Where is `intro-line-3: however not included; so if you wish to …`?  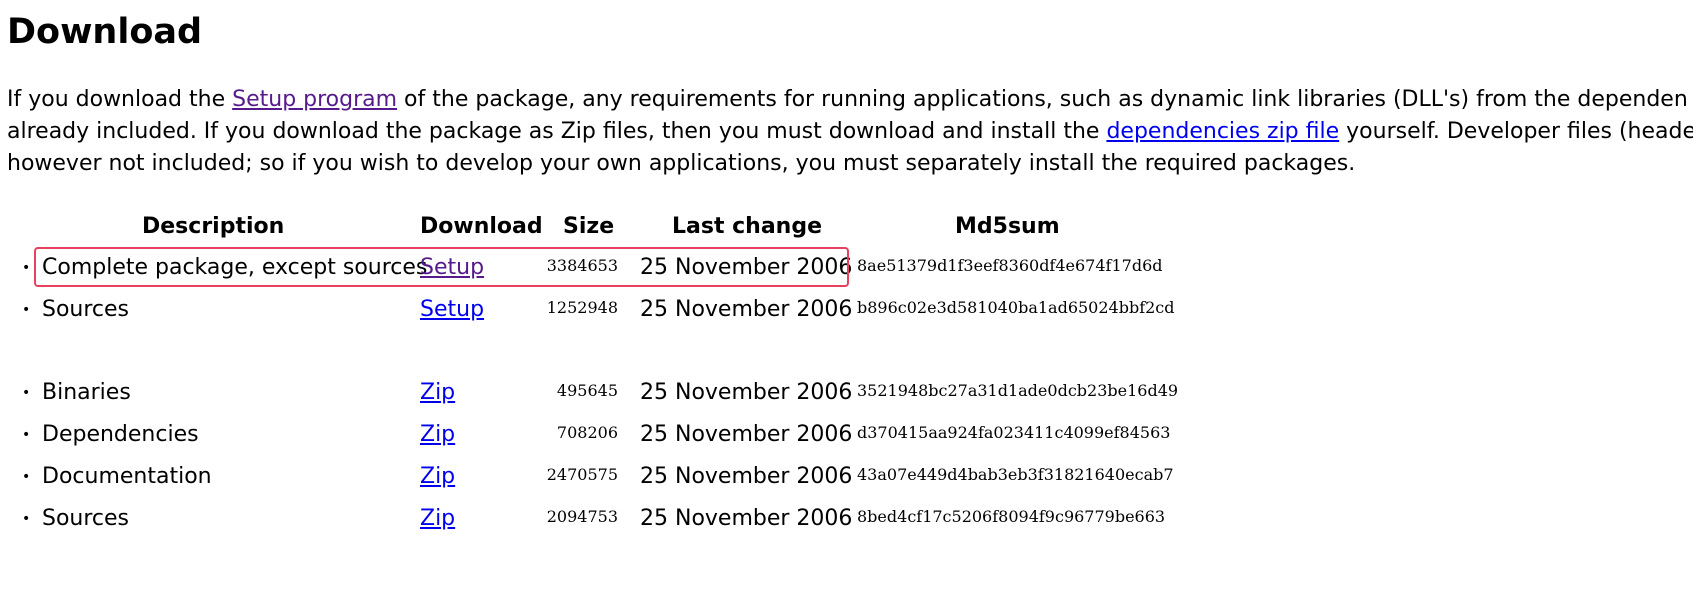
intro-line-3: however not included; so if you wish to … is located at coordinates (681, 163).